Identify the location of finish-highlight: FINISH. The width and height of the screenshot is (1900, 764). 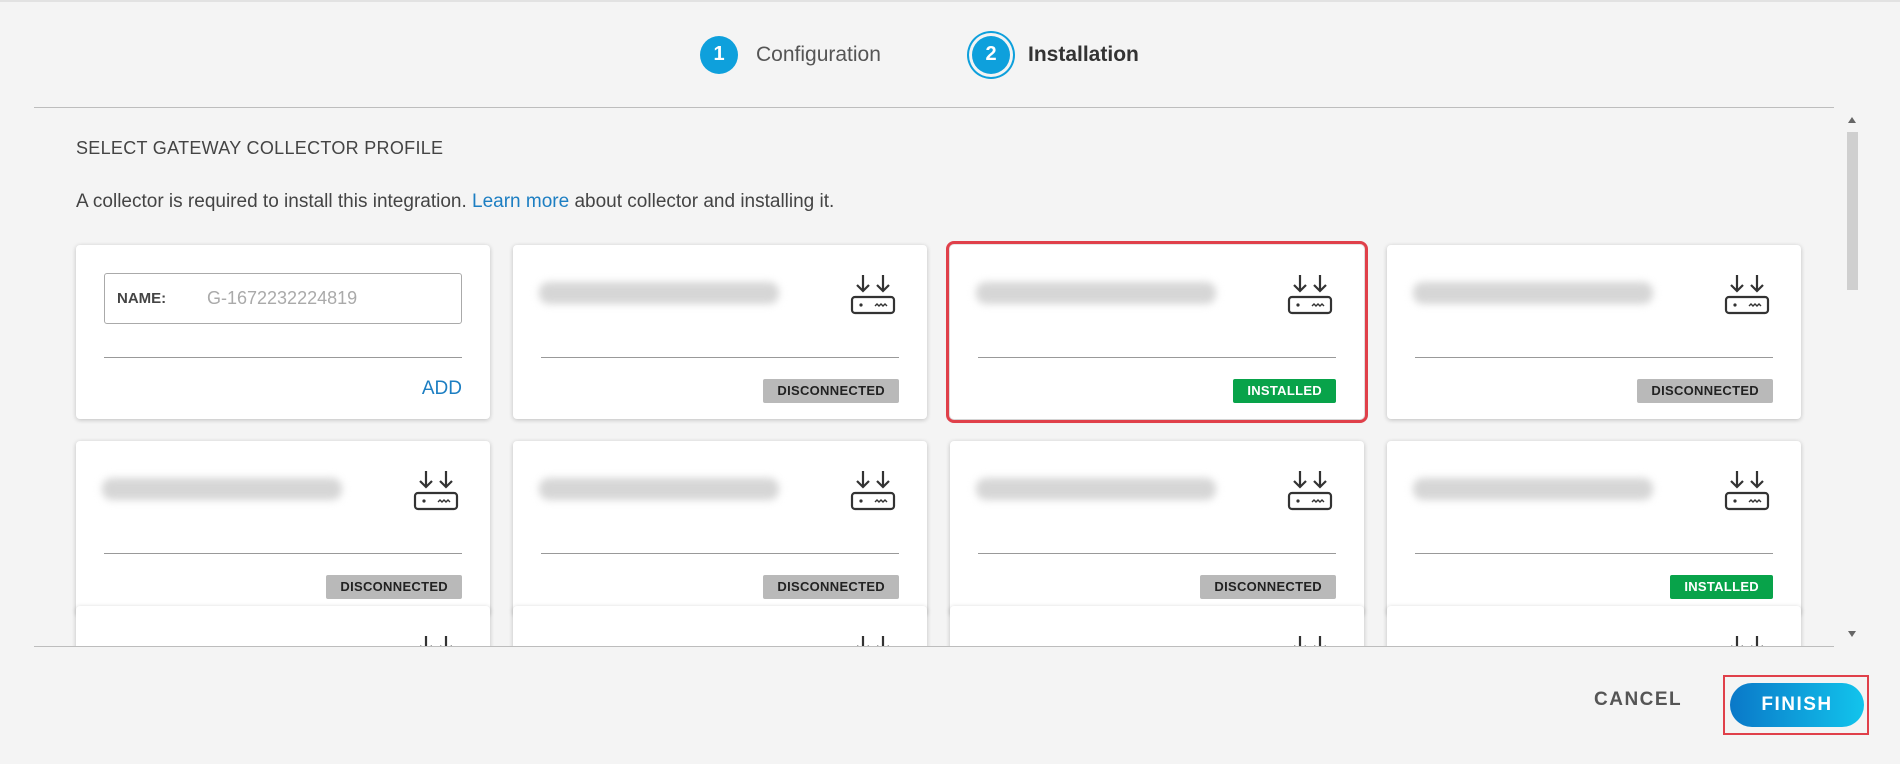
(1796, 705).